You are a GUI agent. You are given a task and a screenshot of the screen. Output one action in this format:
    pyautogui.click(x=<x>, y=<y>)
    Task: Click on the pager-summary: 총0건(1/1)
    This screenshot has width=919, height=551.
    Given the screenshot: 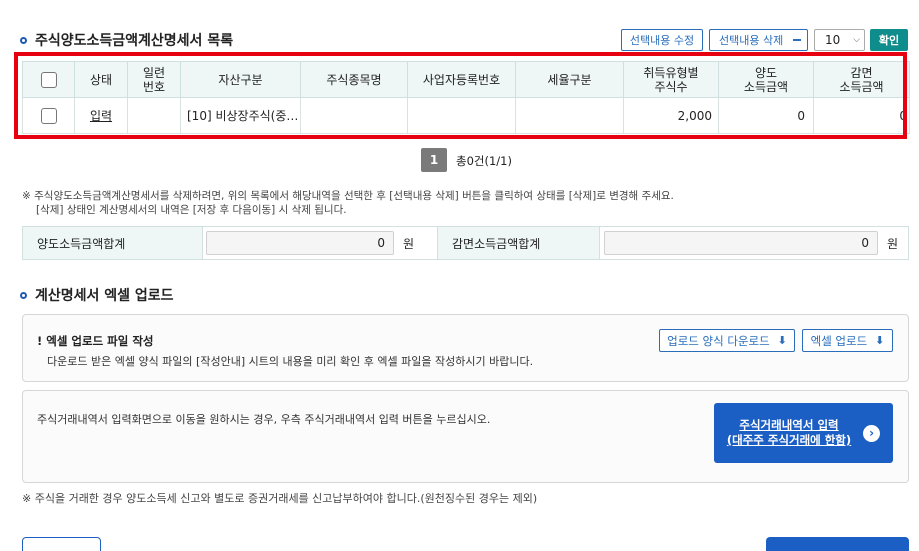 What is the action you would take?
    pyautogui.click(x=484, y=161)
    